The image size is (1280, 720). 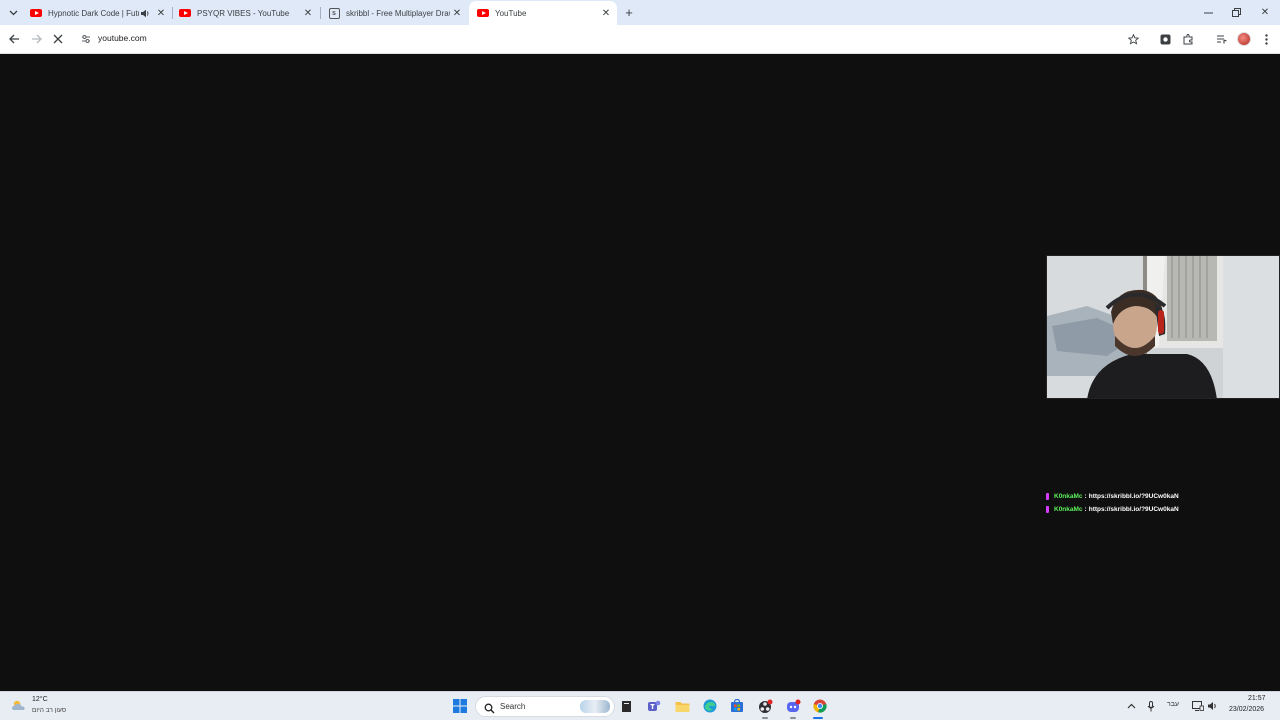 I want to click on tab-title: PSYQR VIBES - YouTube, so click(x=243, y=13).